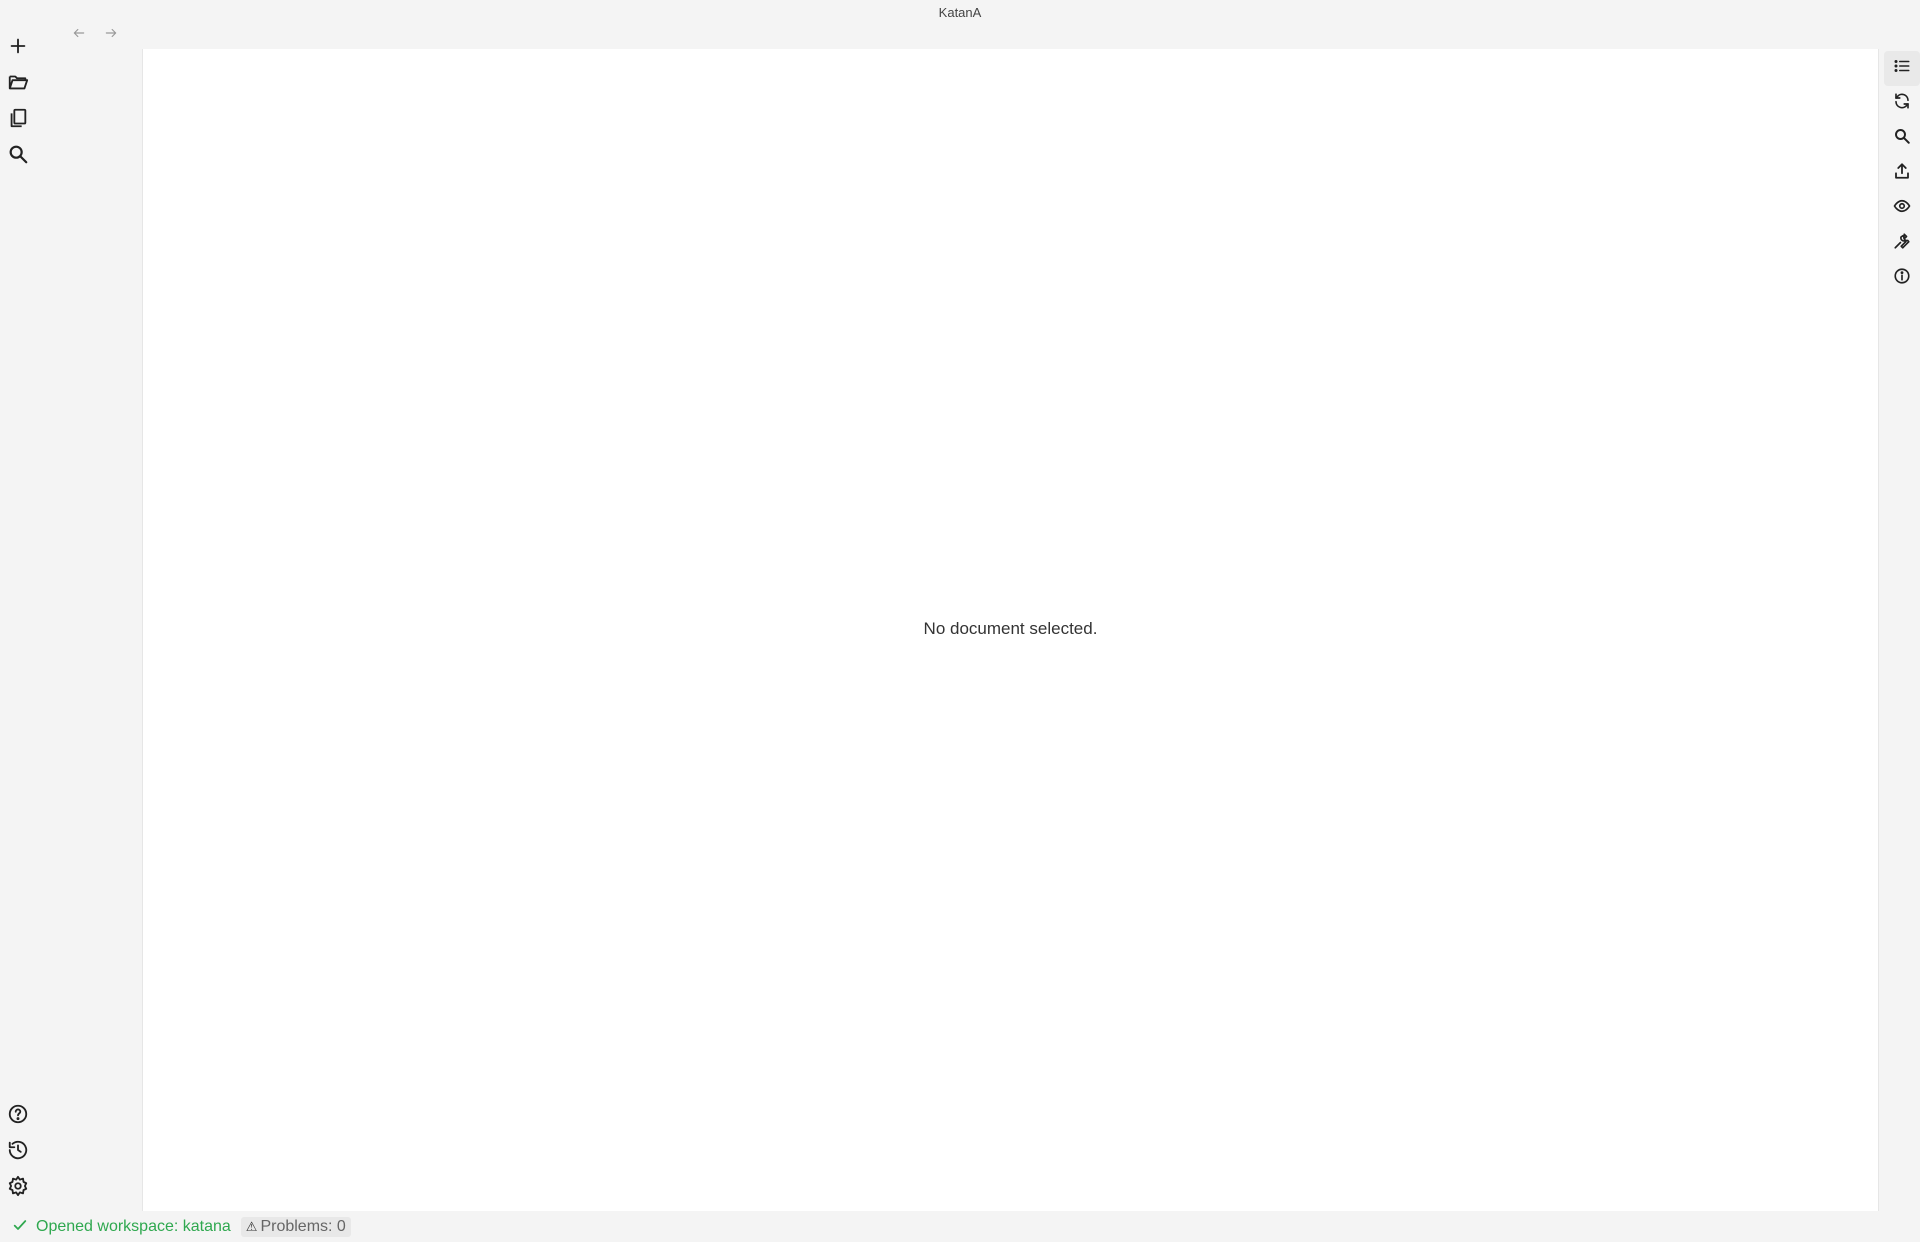 The image size is (1920, 1242). What do you see at coordinates (251, 1226) in the screenshot?
I see `warning-icon: ⚠` at bounding box center [251, 1226].